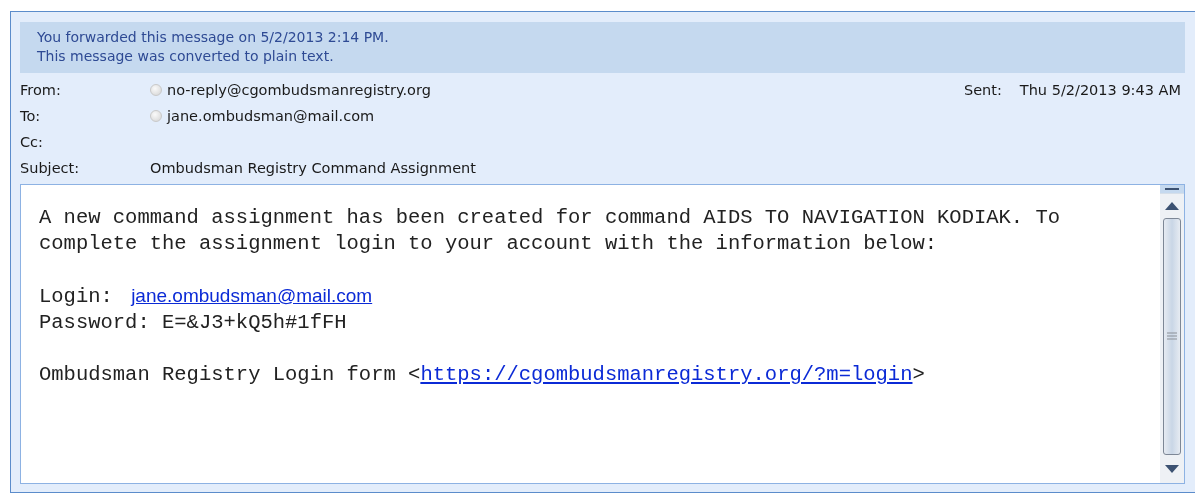  I want to click on login-form-line: Ombudsman Registry Login form <https://cgombudsmanregistry.org/?m=login>, so click(482, 375).